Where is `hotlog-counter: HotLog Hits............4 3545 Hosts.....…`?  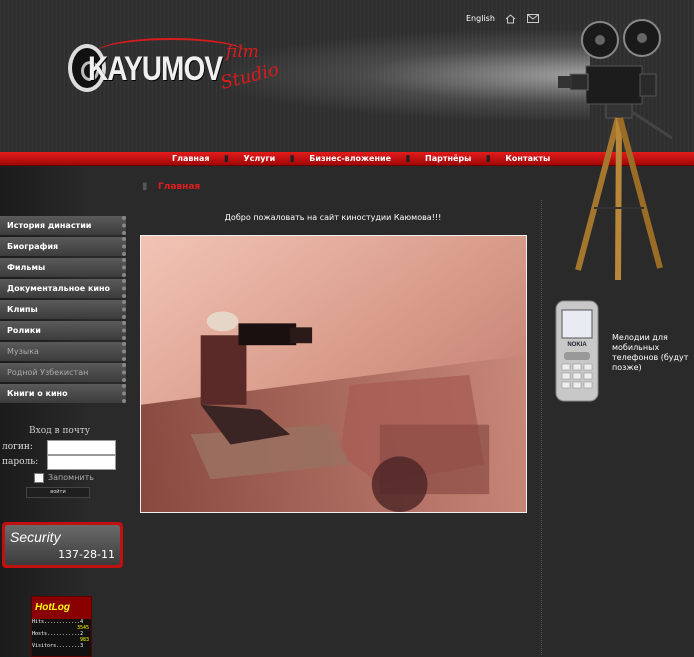
hotlog-counter: HotLog Hits............4 3545 Hosts.....… is located at coordinates (61, 626).